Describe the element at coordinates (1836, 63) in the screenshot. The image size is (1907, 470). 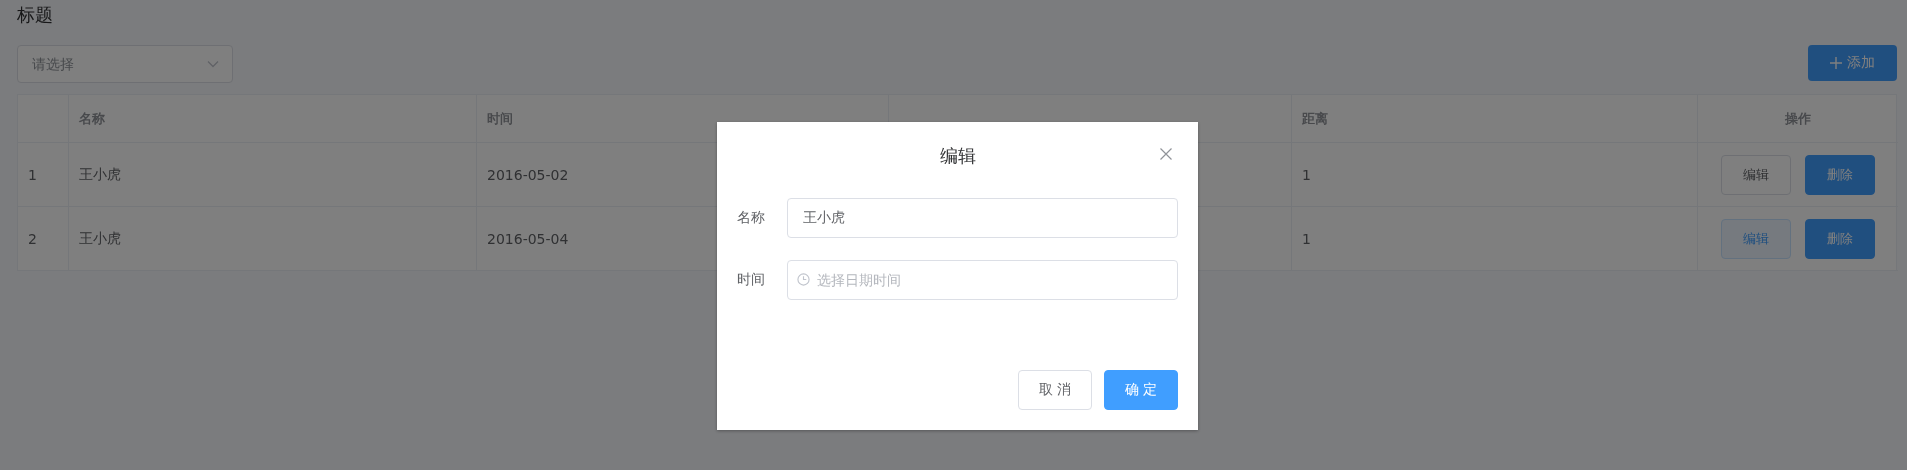
I see `plus-icon` at that location.